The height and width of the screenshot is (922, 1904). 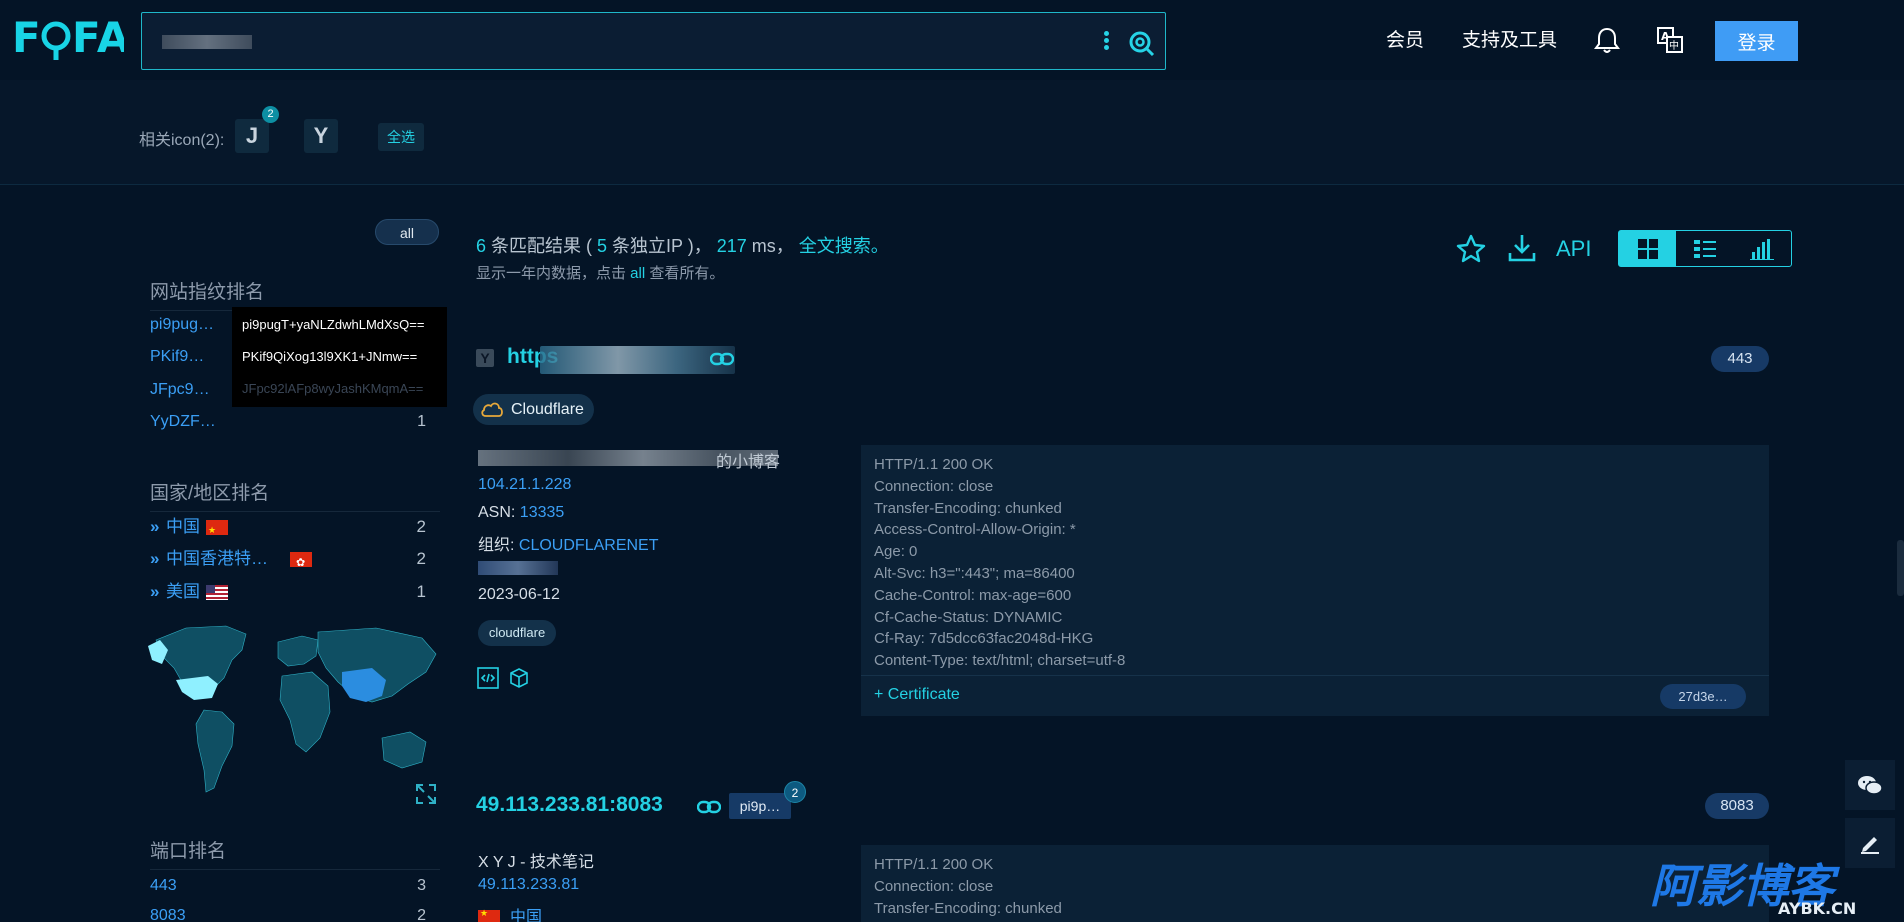 I want to click on hong-kong-flag-icon, so click(x=301, y=563).